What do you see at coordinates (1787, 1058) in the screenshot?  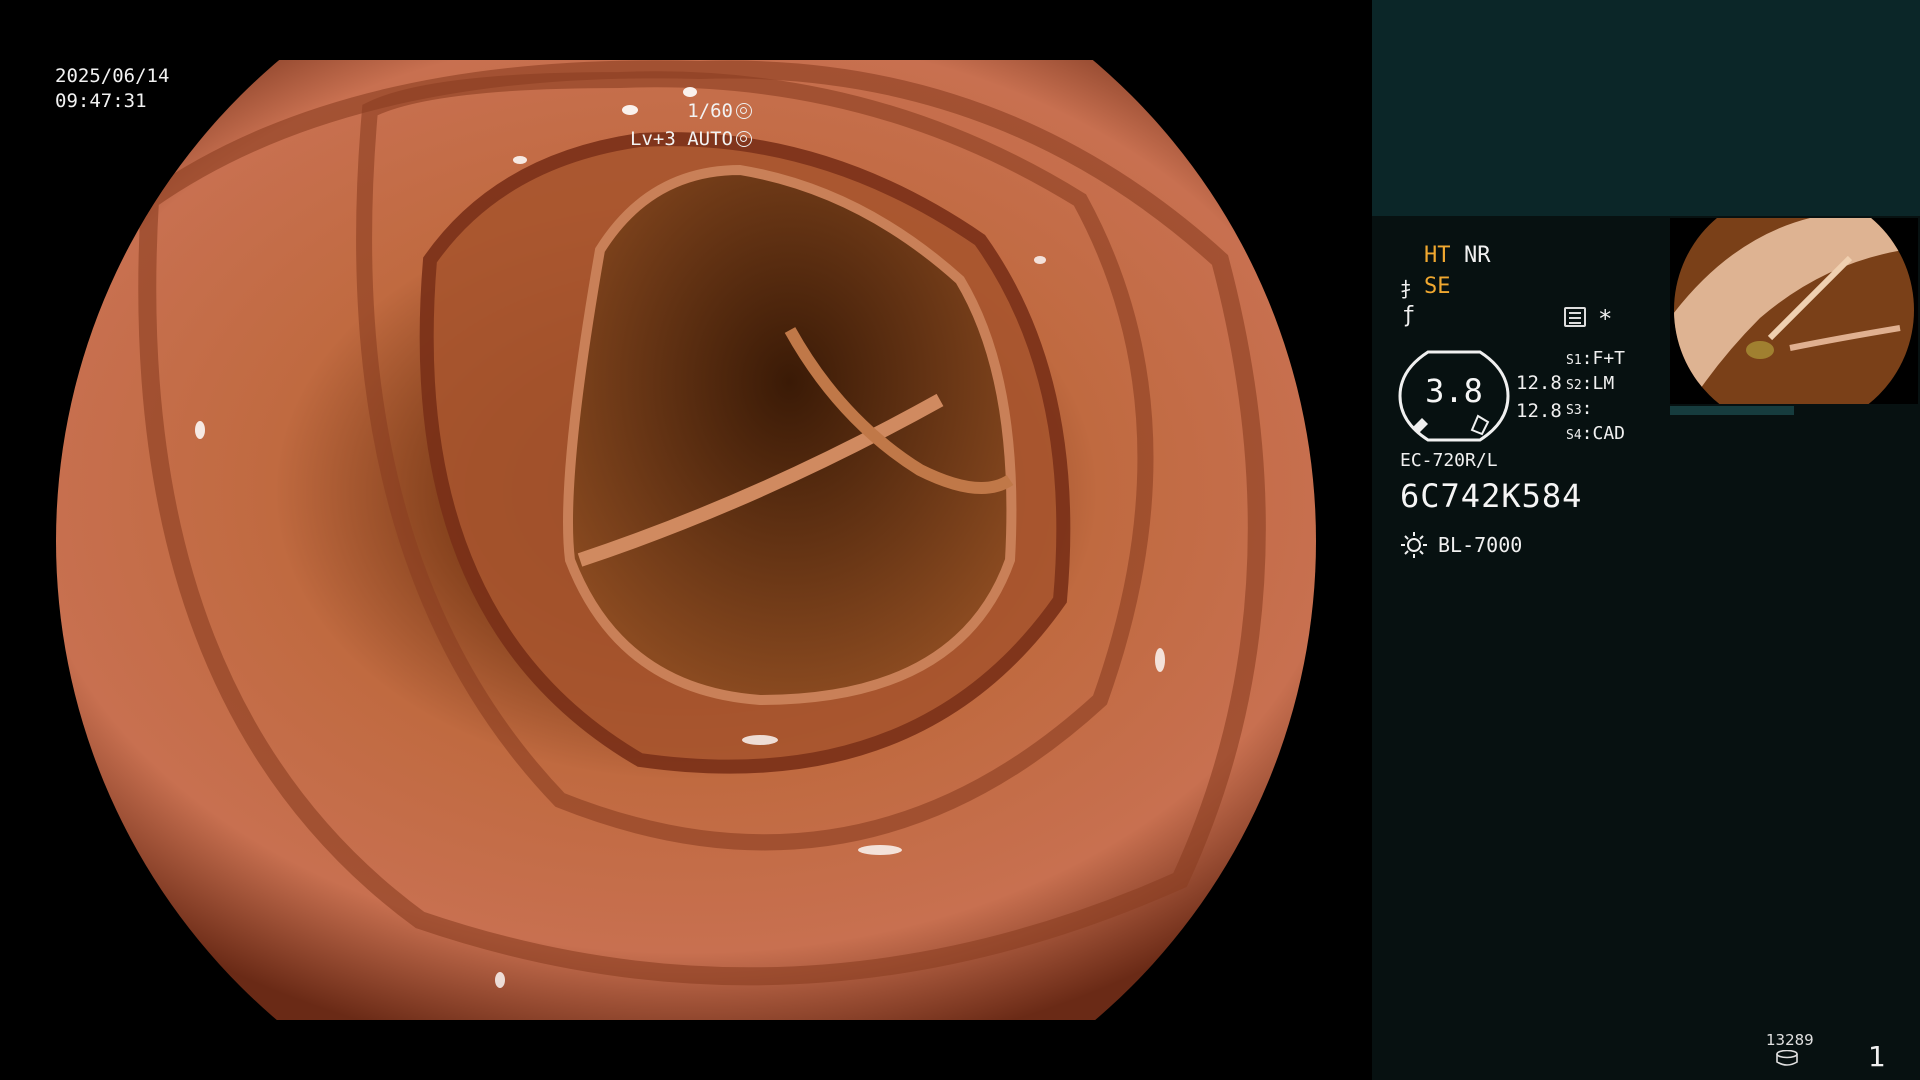 I see `storage-icon` at bounding box center [1787, 1058].